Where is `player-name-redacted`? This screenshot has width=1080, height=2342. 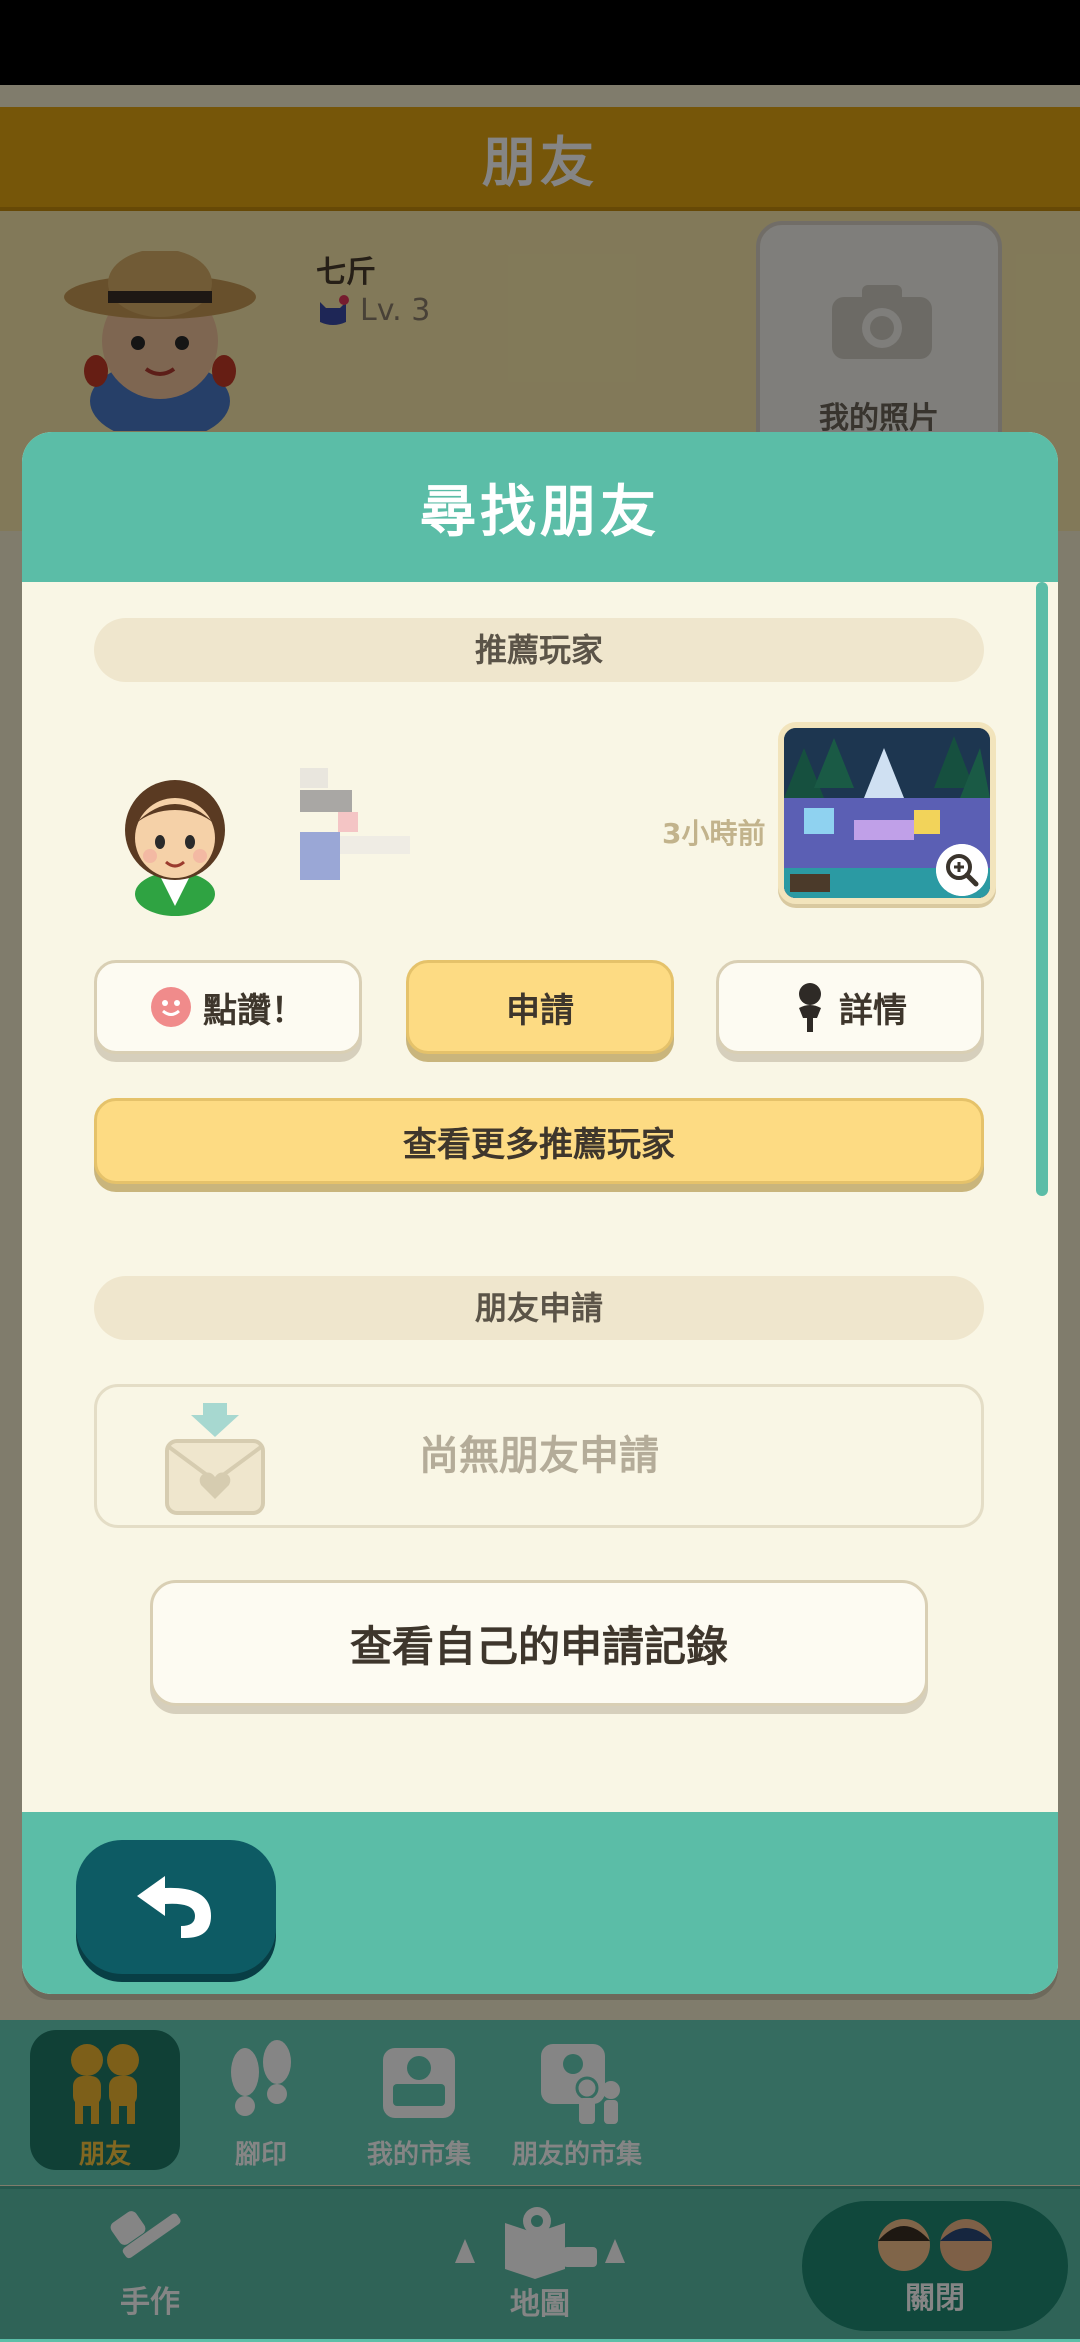
player-name-redacted is located at coordinates (355, 824).